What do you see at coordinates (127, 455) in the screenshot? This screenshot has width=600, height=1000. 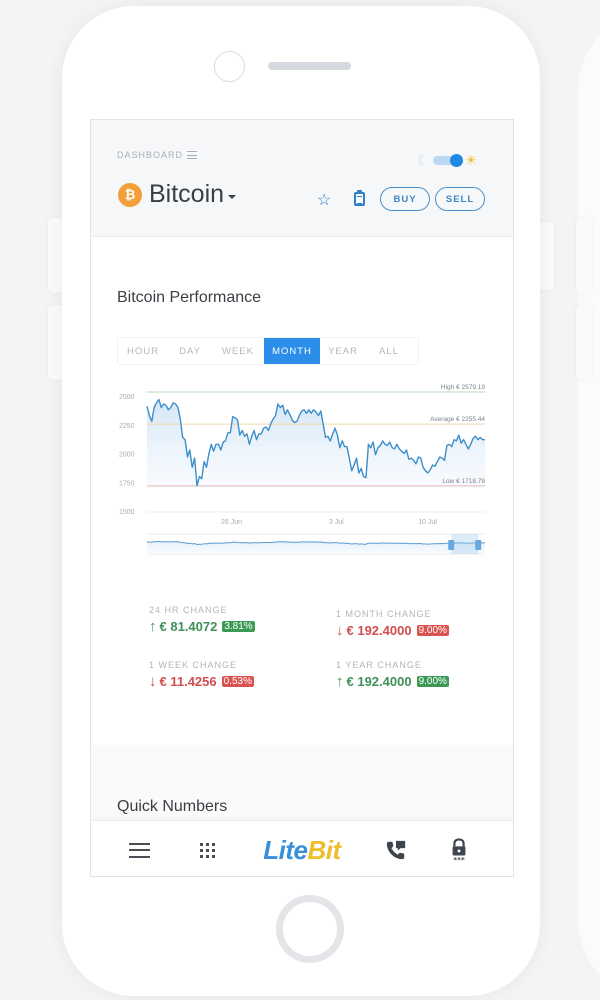 I see `y-tick-label: 2000` at bounding box center [127, 455].